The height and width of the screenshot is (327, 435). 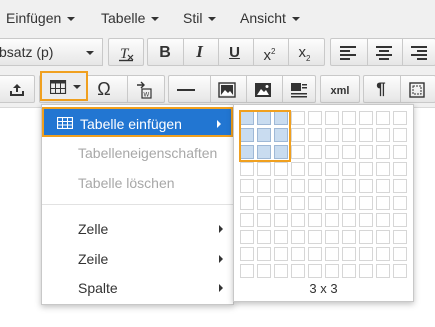 I want to click on special-char-button: Ω, so click(x=104, y=89).